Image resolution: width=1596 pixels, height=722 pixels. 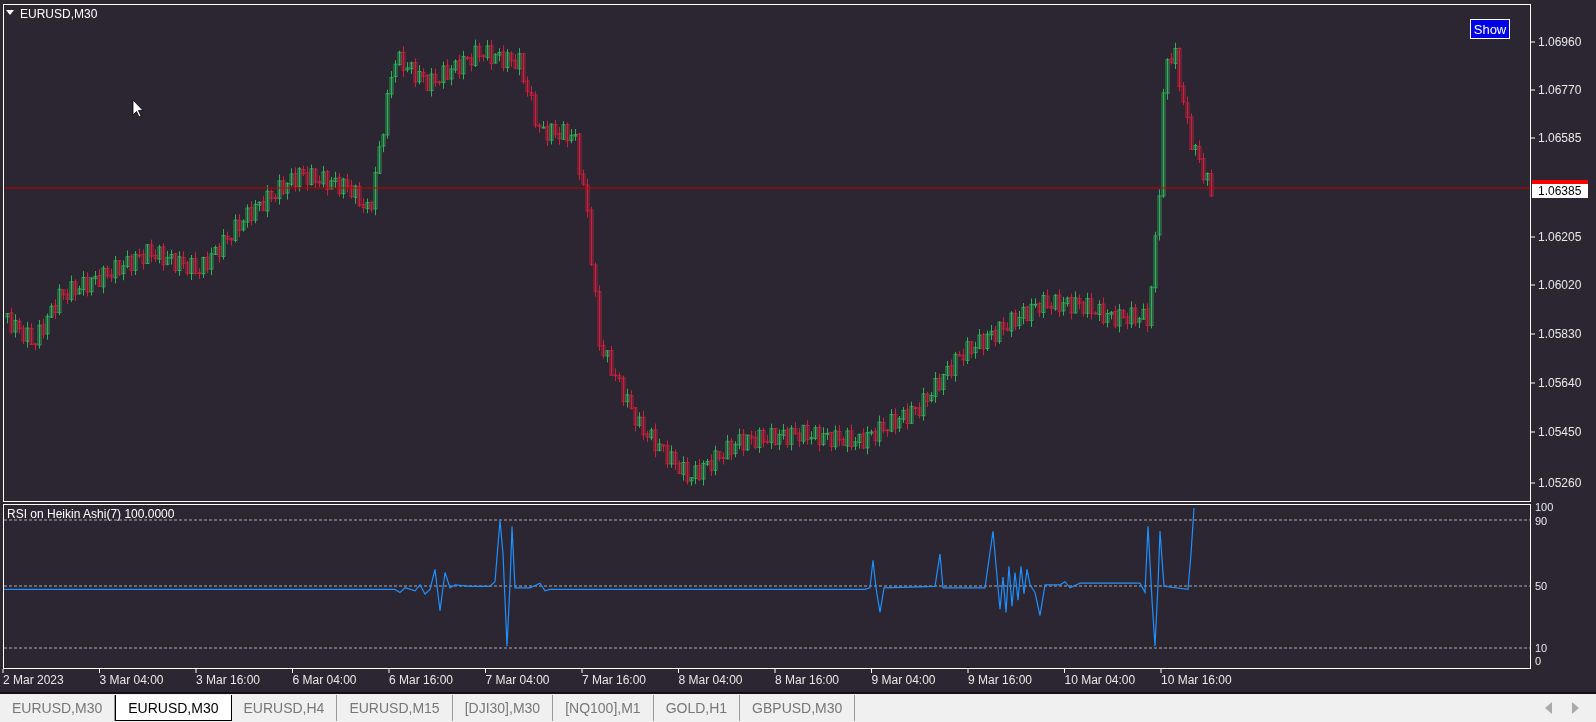 What do you see at coordinates (1560, 182) in the screenshot?
I see `price-marker` at bounding box center [1560, 182].